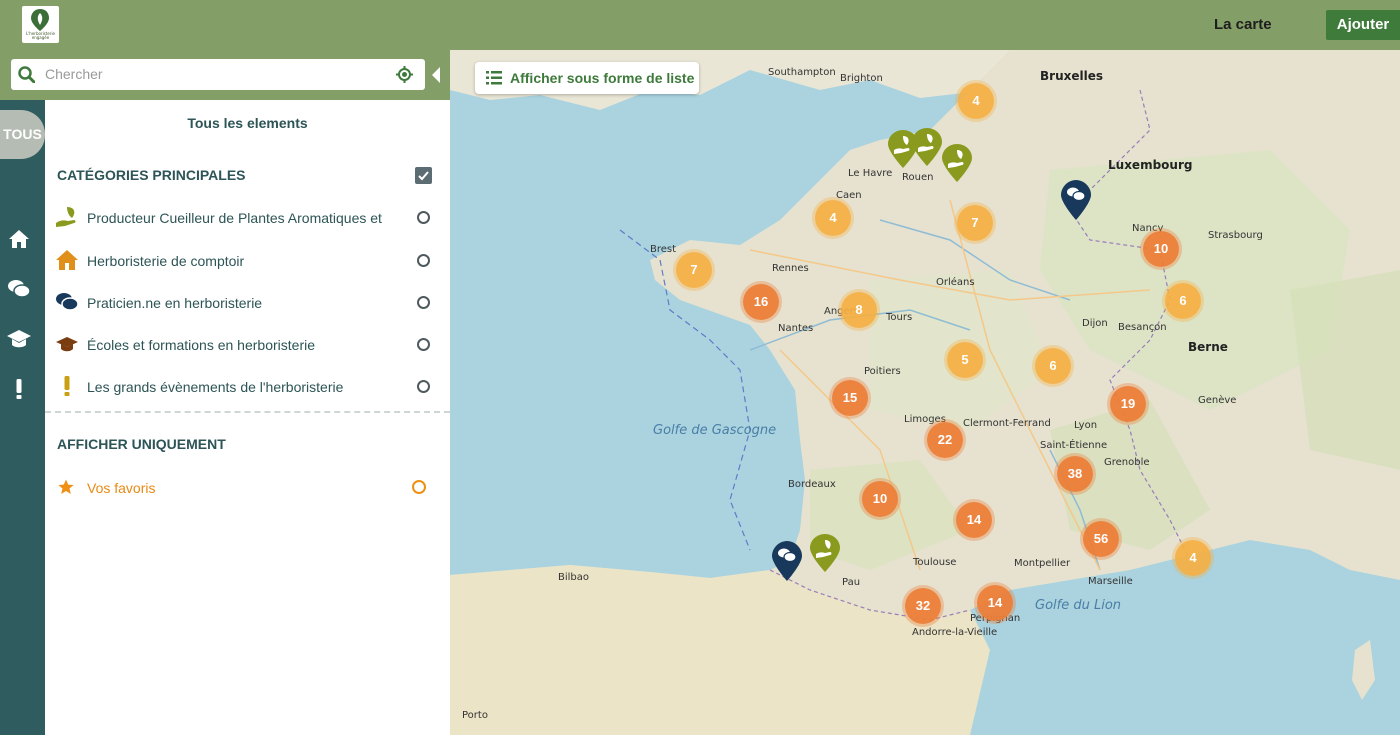  What do you see at coordinates (965, 360) in the screenshot?
I see `map-cluster: 5` at bounding box center [965, 360].